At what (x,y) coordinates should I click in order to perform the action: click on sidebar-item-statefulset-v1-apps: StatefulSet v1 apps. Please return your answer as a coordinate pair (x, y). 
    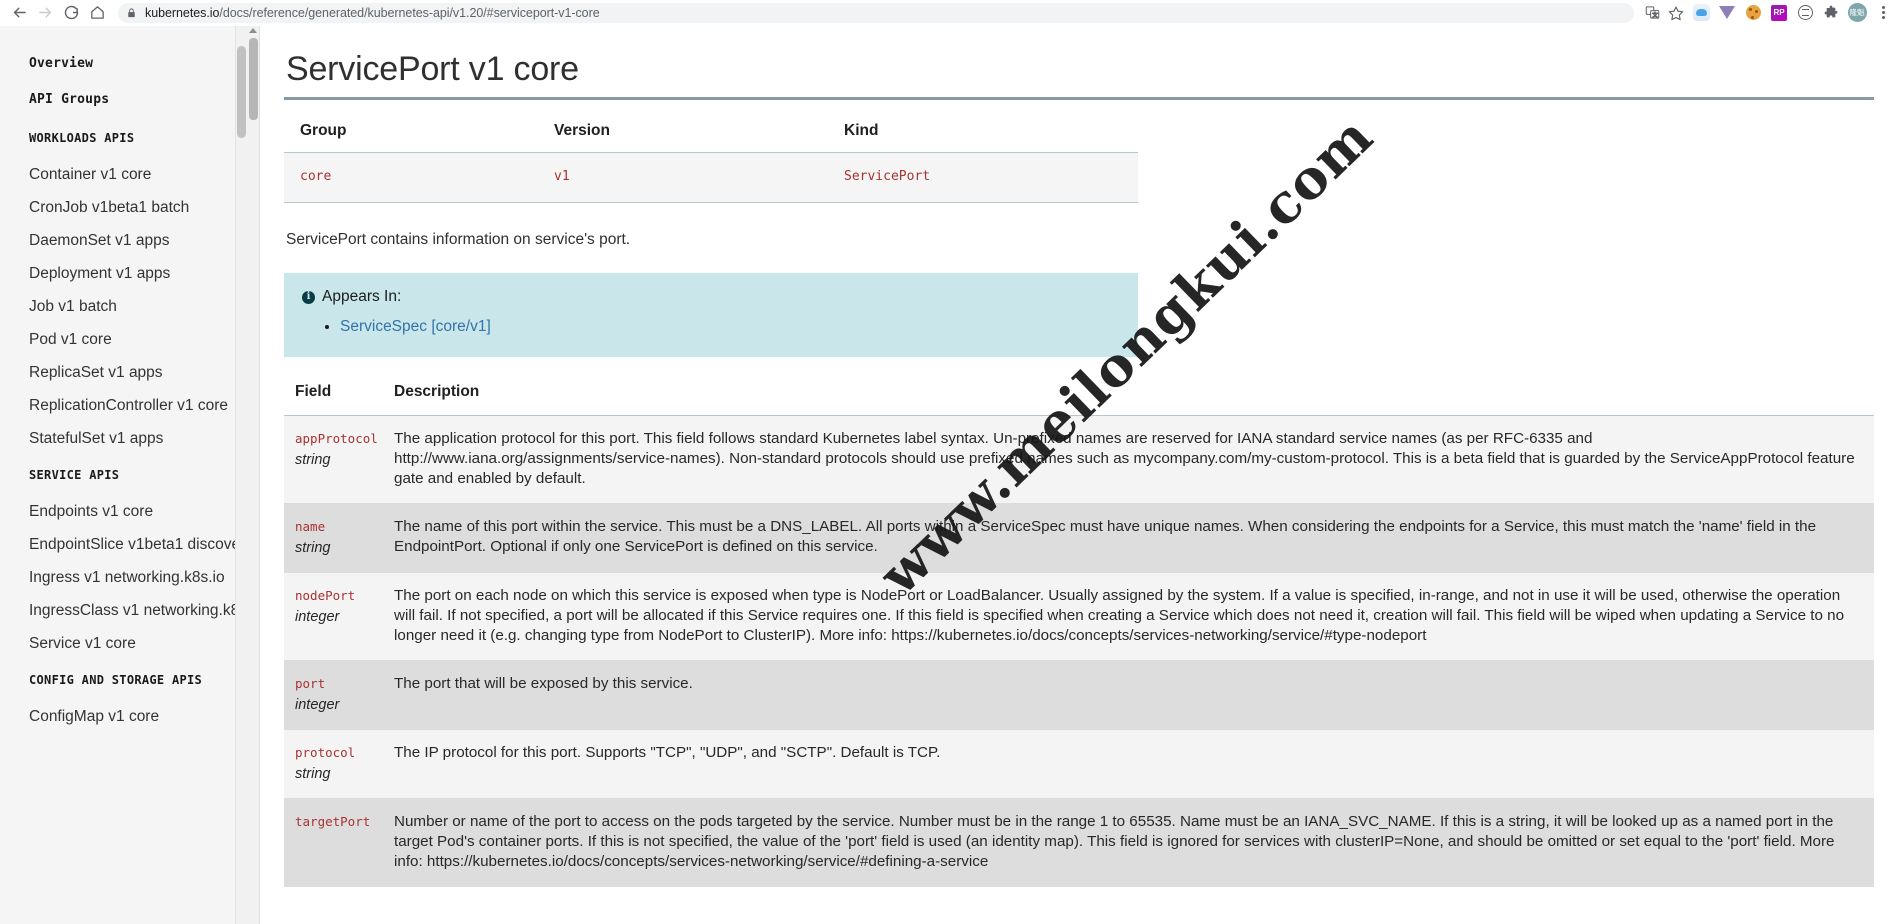
    Looking at the image, I should click on (123, 438).